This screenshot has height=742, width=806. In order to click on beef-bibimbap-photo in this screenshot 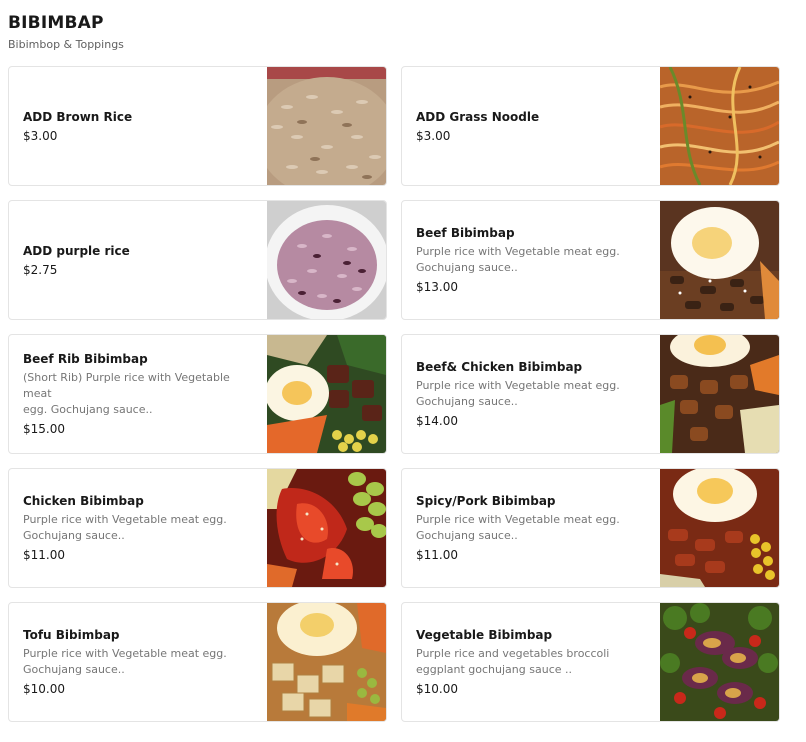, I will do `click(719, 260)`.